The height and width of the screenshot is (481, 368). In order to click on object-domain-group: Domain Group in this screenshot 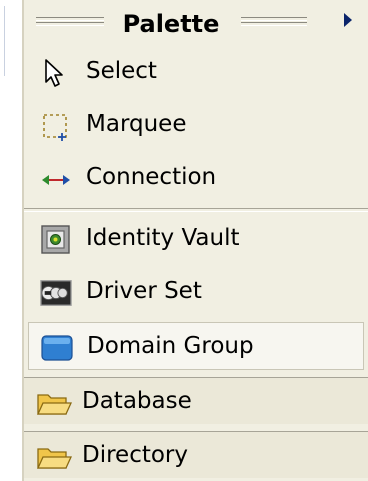, I will do `click(196, 346)`.